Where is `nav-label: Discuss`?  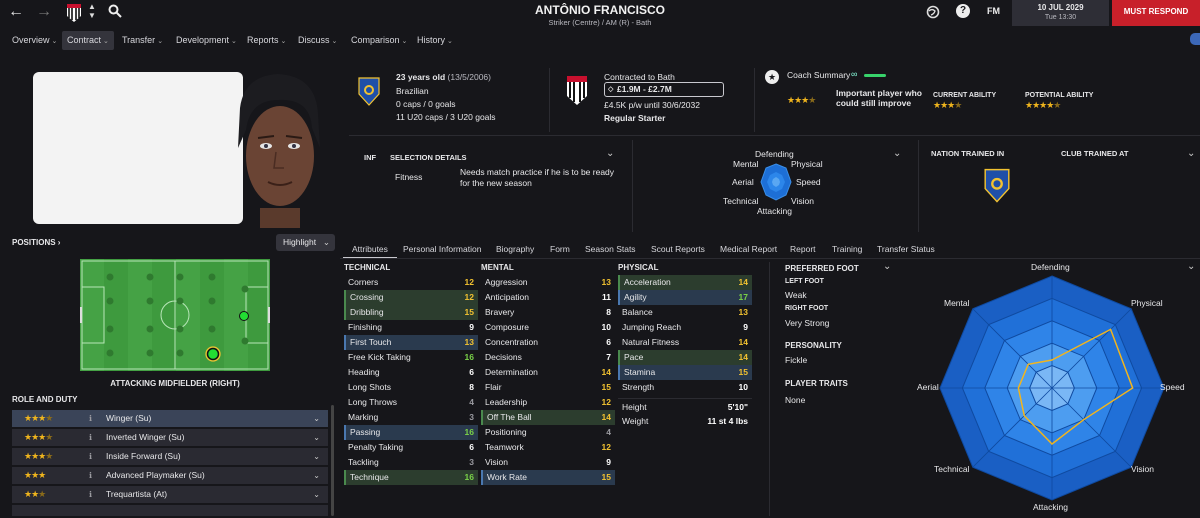 nav-label: Discuss is located at coordinates (314, 40).